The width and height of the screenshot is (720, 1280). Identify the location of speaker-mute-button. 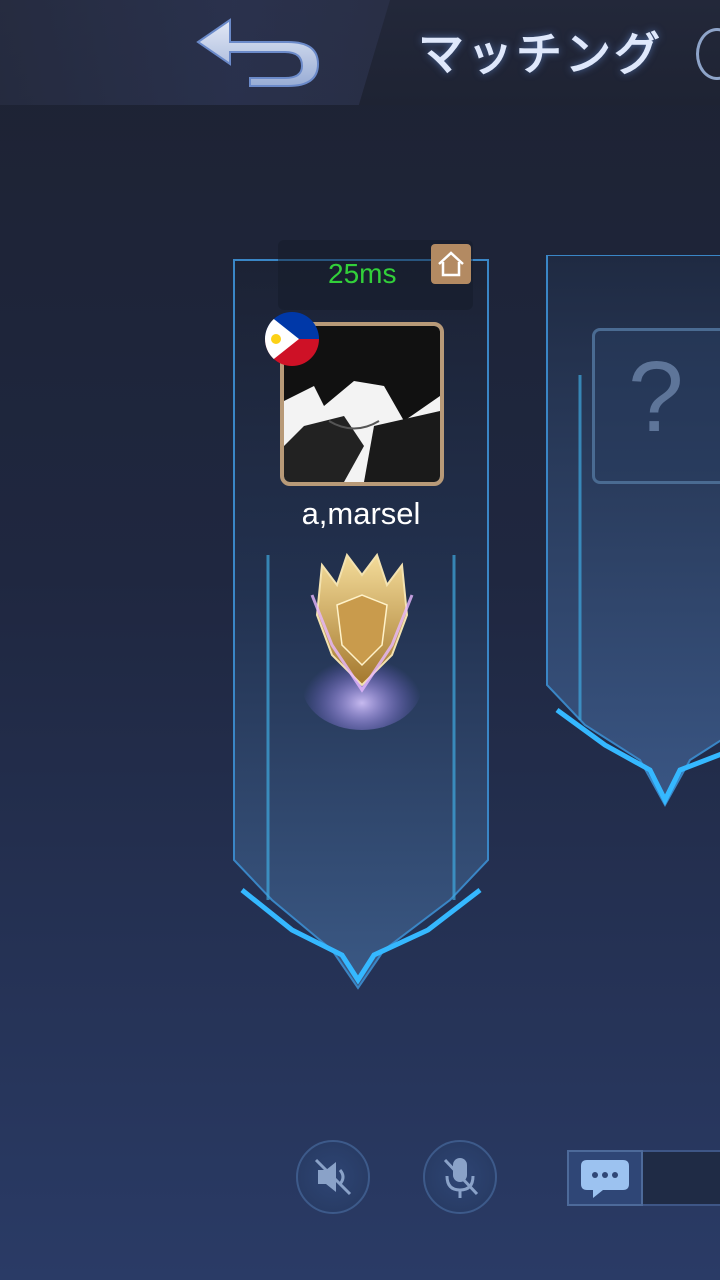
(333, 1177).